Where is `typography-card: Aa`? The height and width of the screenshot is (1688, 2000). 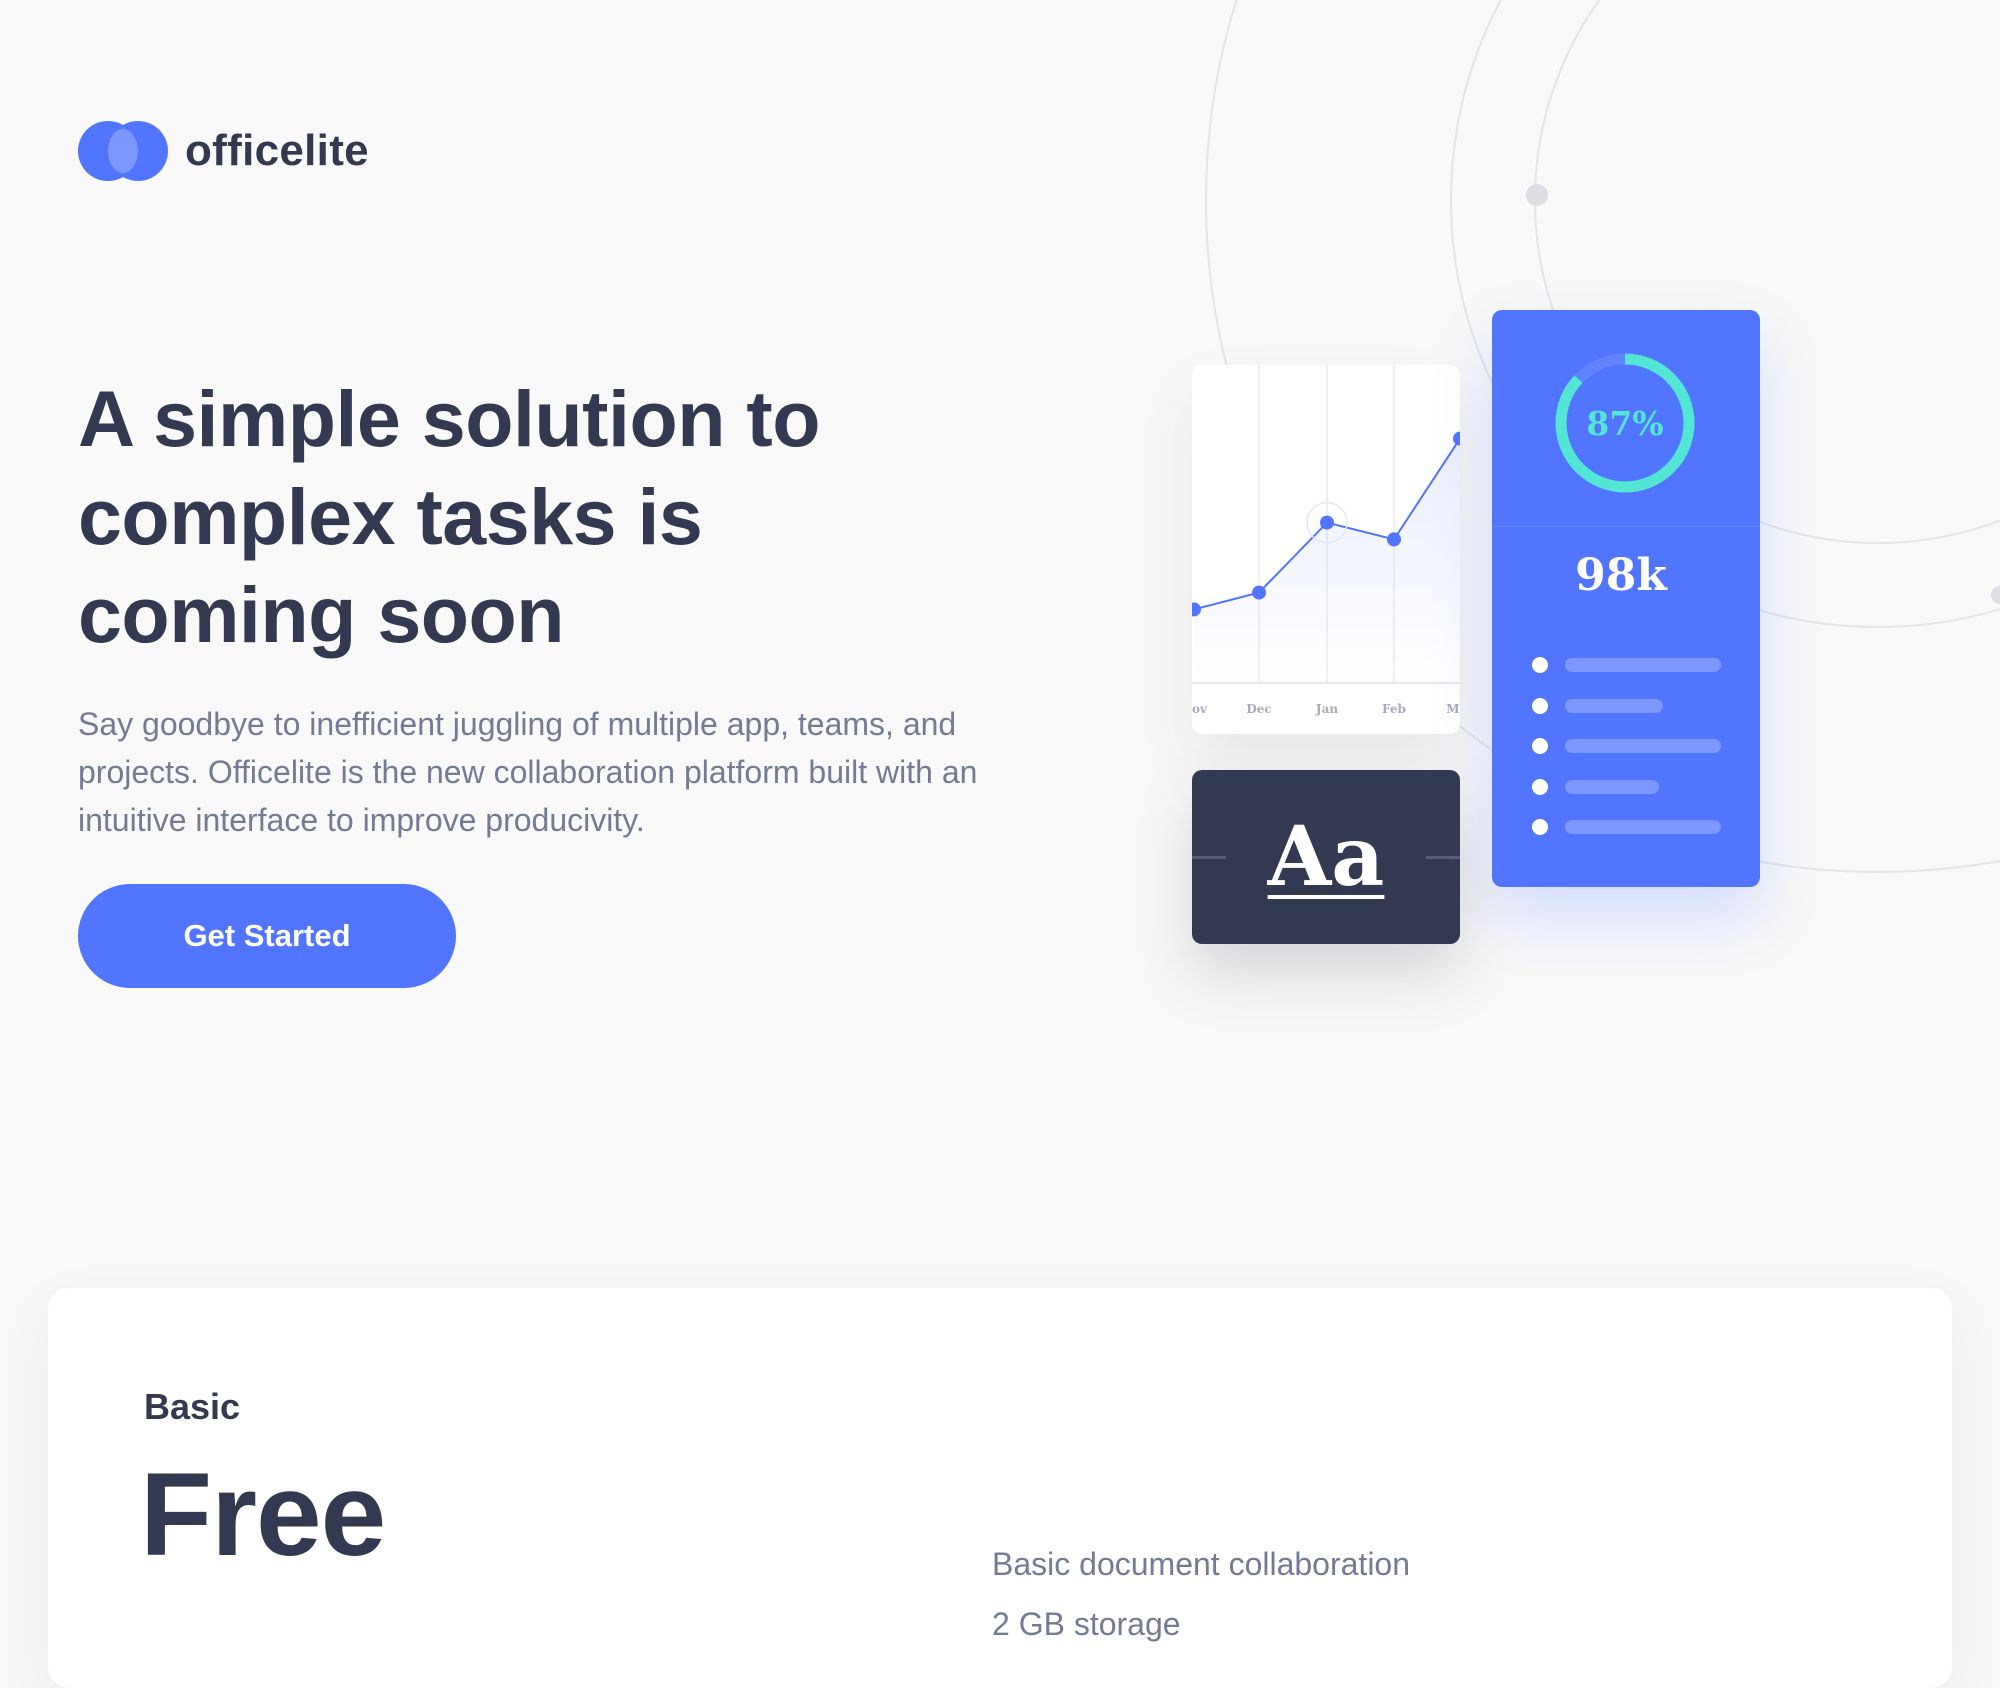 typography-card: Aa is located at coordinates (1326, 857).